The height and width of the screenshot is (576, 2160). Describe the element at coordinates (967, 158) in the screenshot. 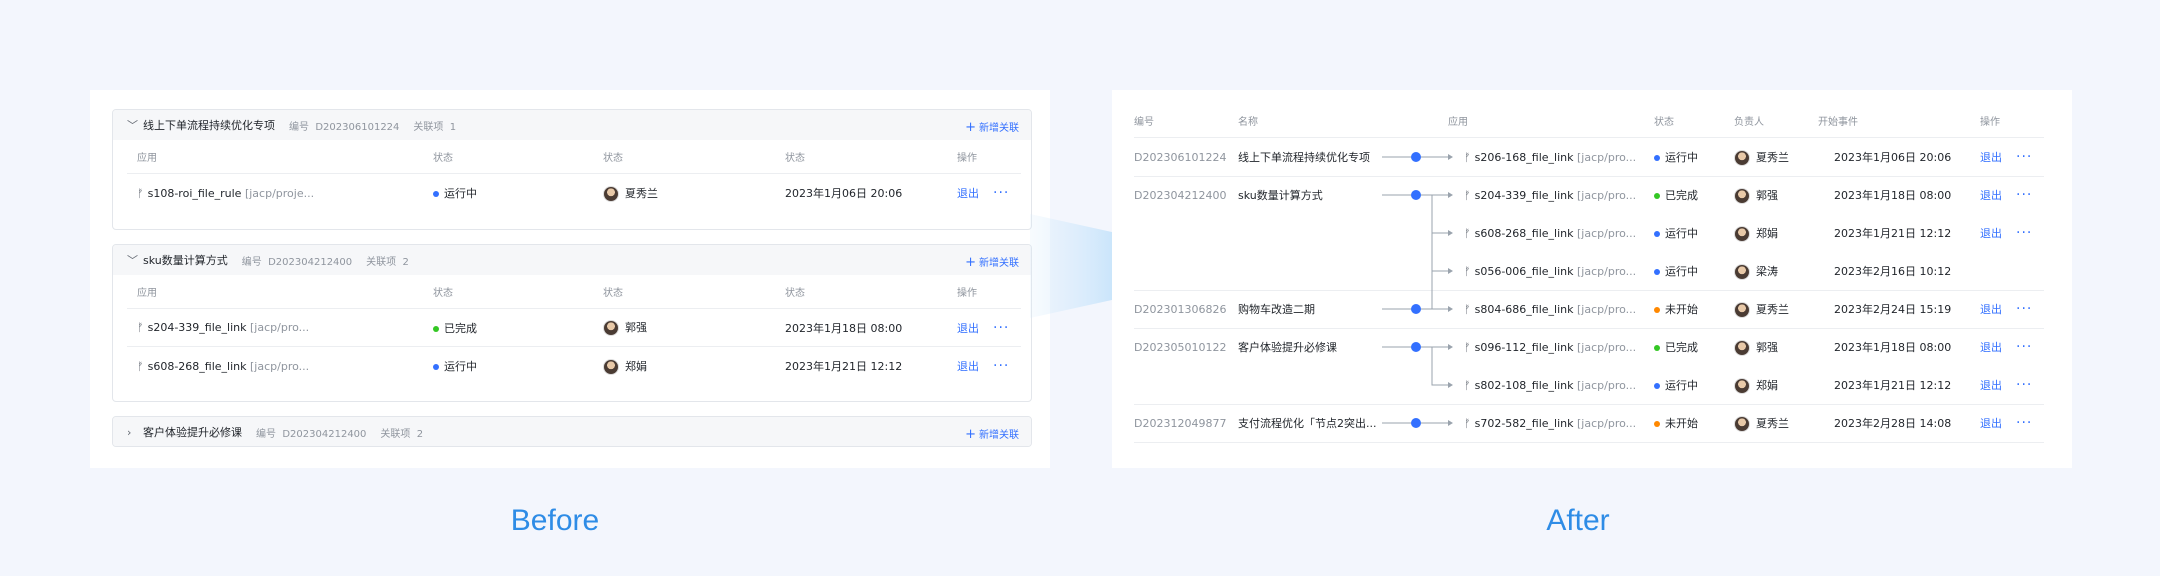

I see `column-header: 操作` at that location.